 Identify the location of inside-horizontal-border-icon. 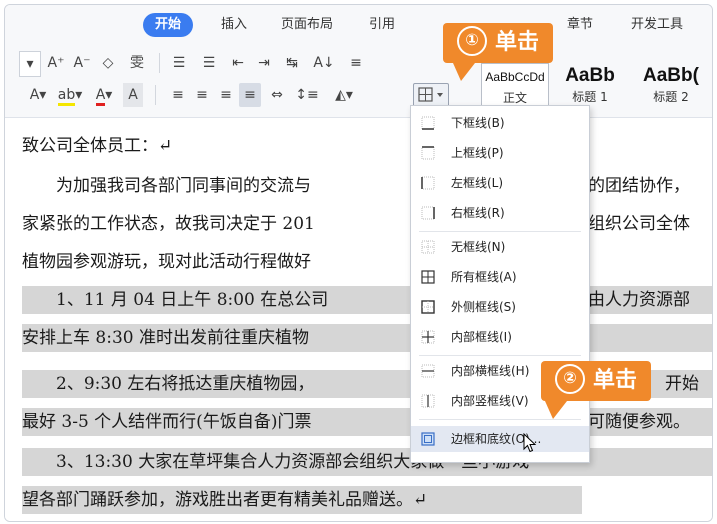
(428, 371).